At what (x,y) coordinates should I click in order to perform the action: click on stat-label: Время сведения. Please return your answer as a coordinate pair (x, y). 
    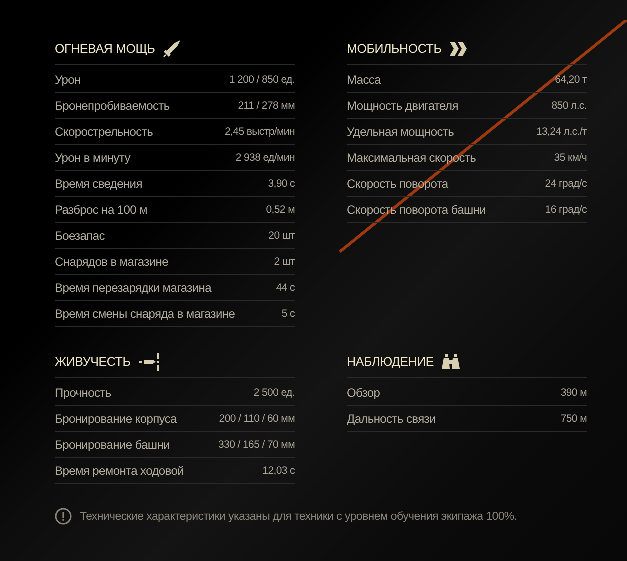
    Looking at the image, I should click on (98, 183).